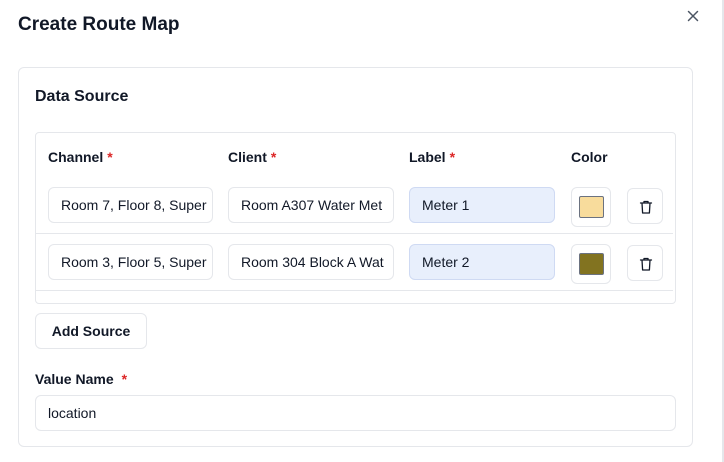 The height and width of the screenshot is (462, 724). I want to click on close-icon, so click(693, 16).